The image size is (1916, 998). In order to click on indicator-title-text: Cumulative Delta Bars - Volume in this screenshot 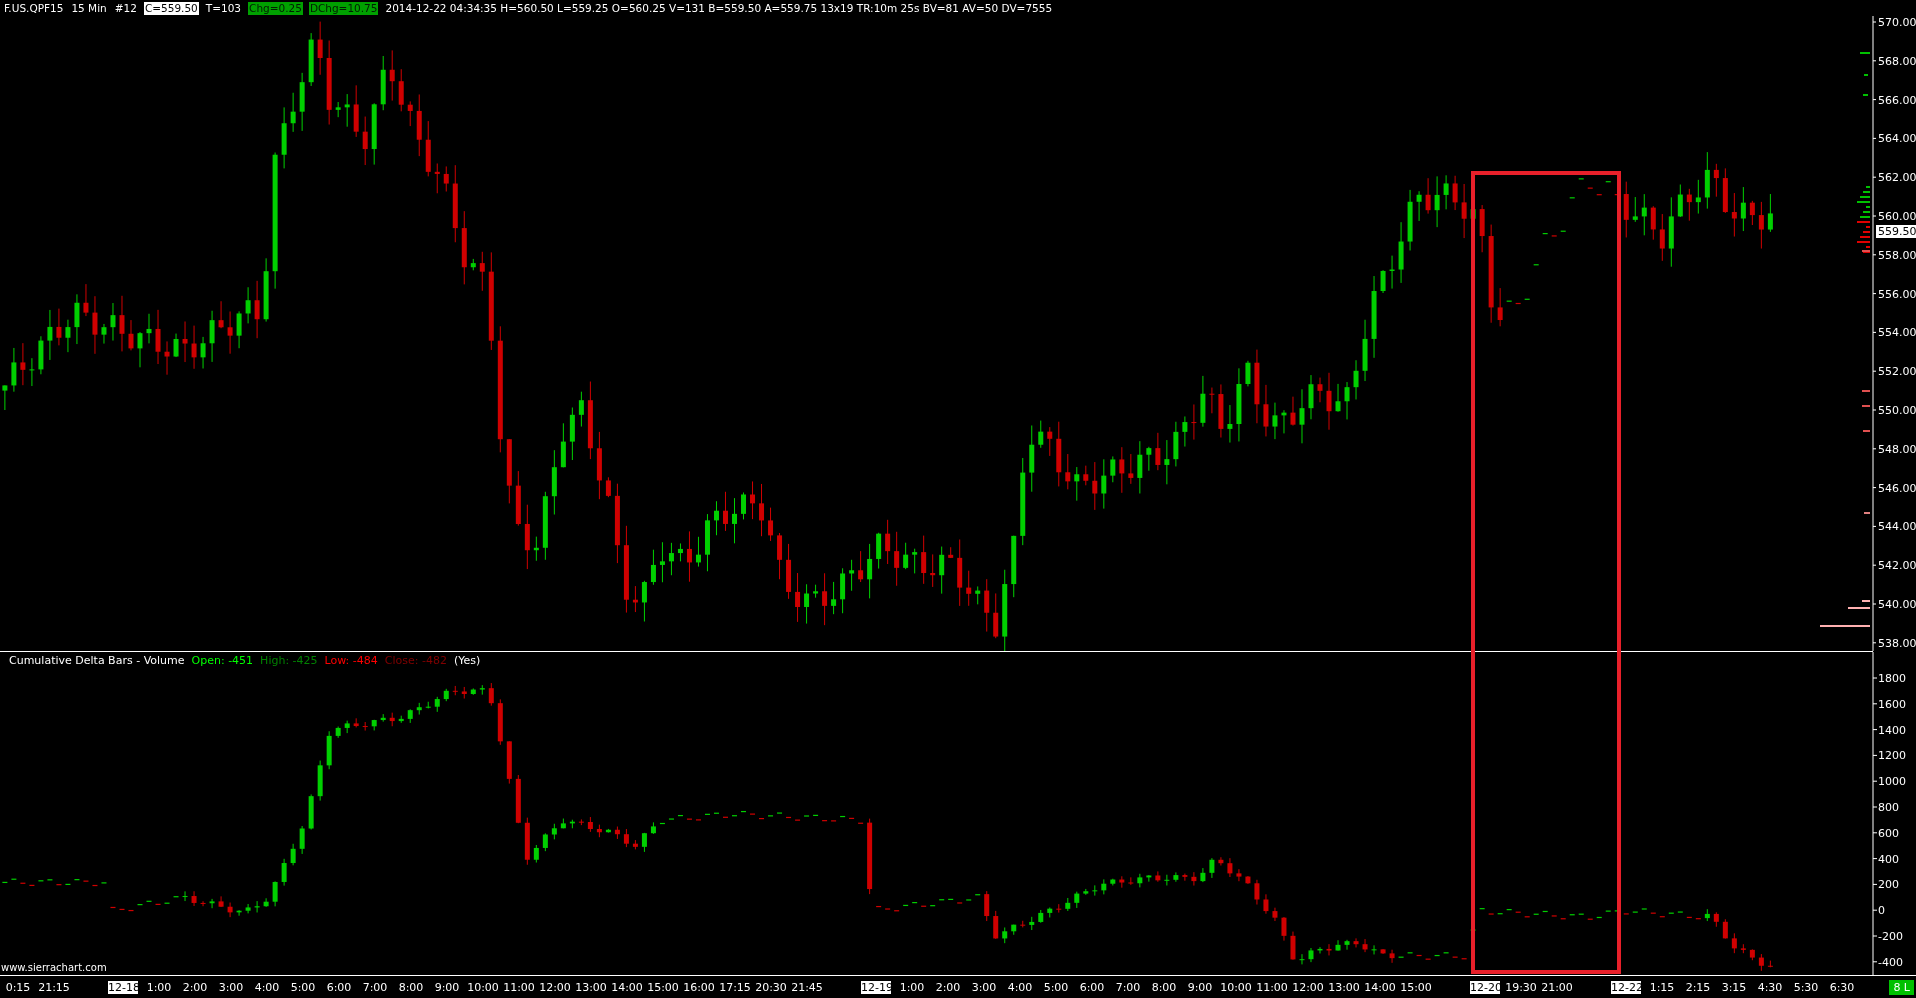, I will do `click(97, 660)`.